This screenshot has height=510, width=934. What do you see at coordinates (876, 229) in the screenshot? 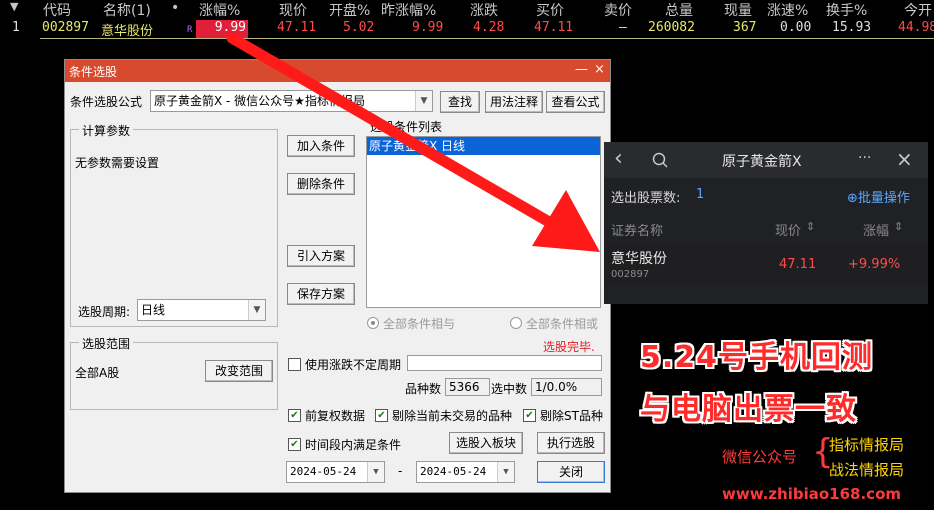
I see `col-change: 涨幅` at bounding box center [876, 229].